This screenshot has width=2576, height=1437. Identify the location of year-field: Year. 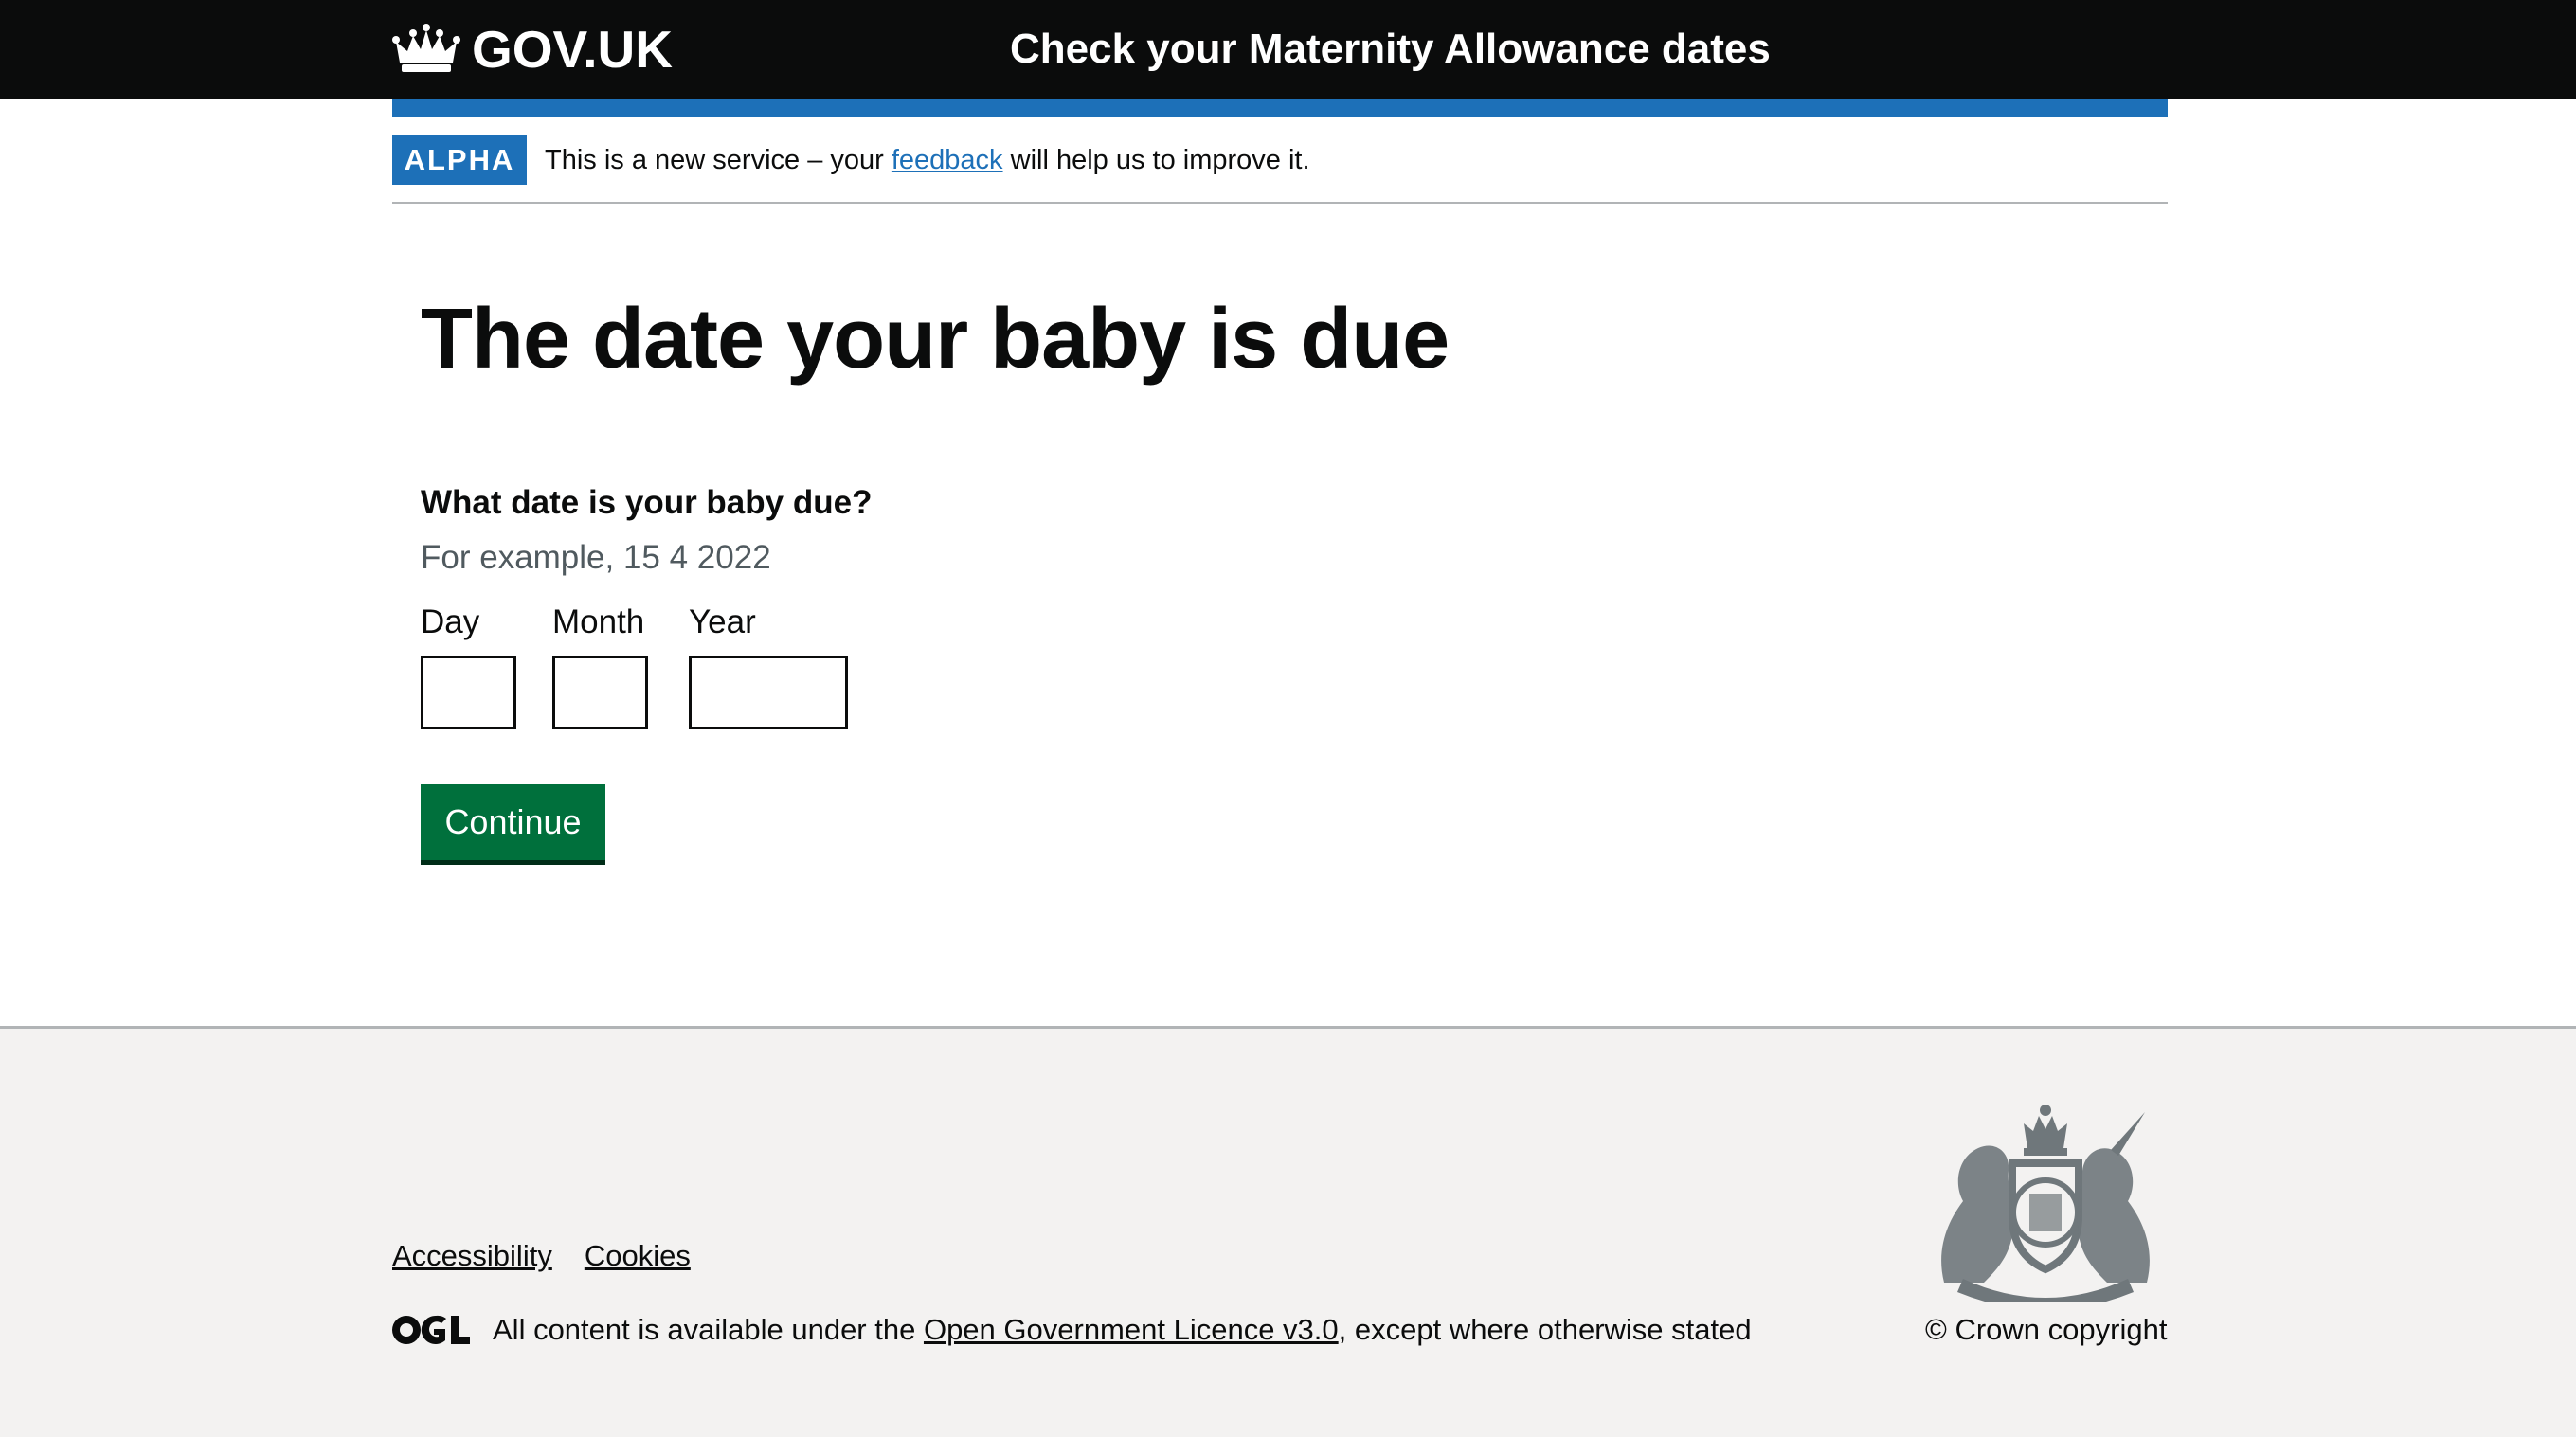
(768, 664).